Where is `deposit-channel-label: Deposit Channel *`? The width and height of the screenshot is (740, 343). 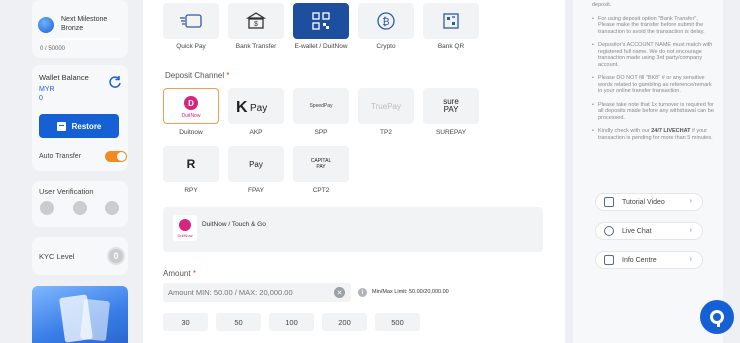
deposit-channel-label: Deposit Channel * is located at coordinates (197, 75).